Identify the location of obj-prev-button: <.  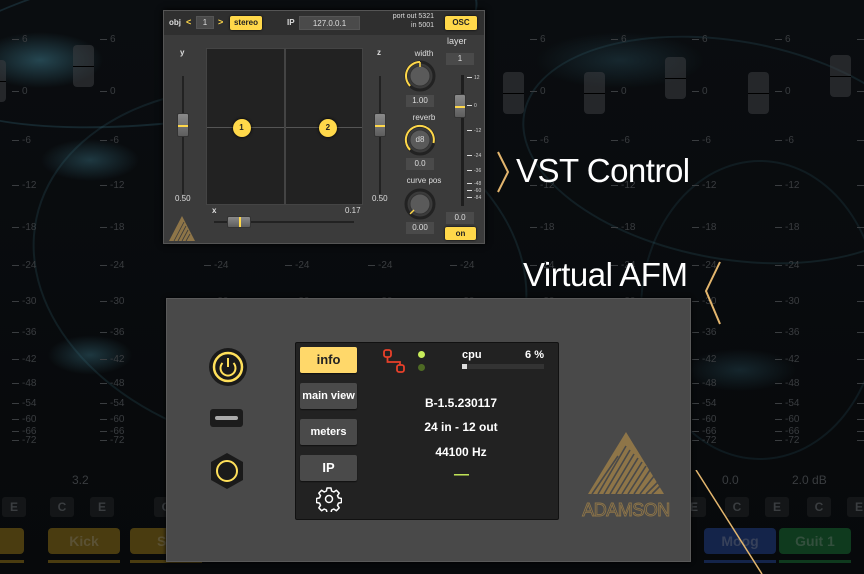
(188, 22).